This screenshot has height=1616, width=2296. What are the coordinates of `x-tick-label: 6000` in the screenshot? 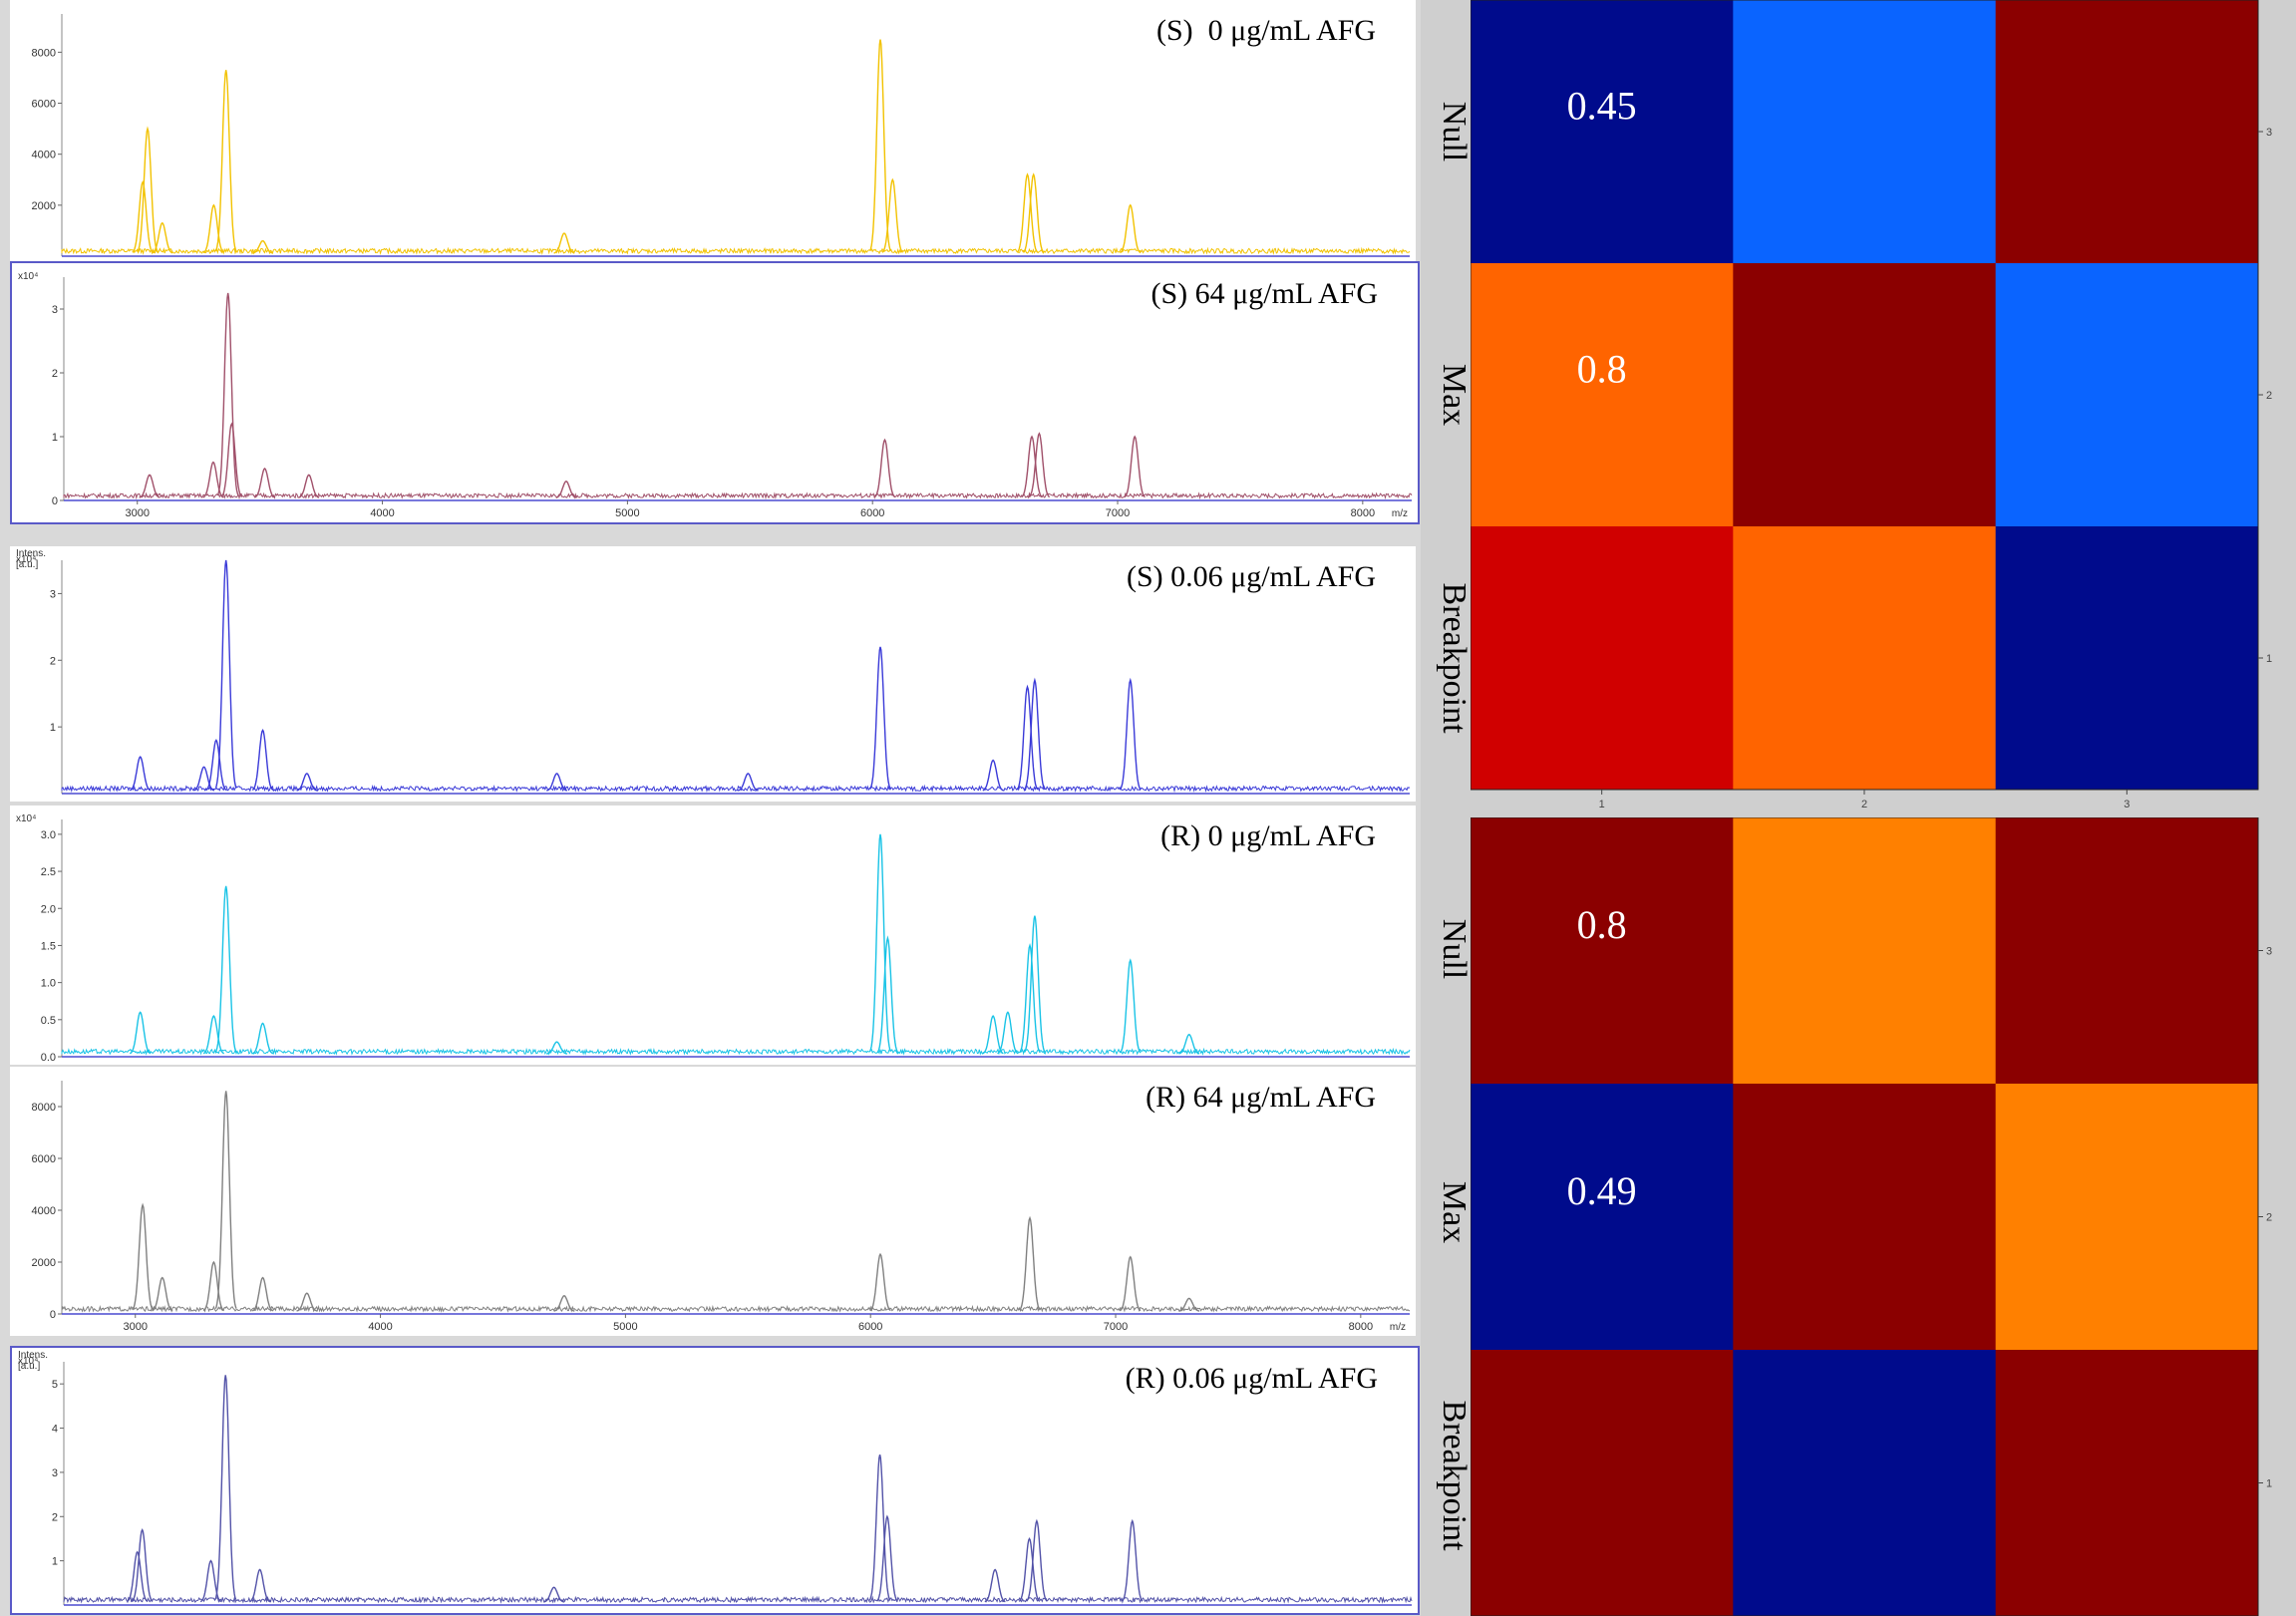 It's located at (872, 513).